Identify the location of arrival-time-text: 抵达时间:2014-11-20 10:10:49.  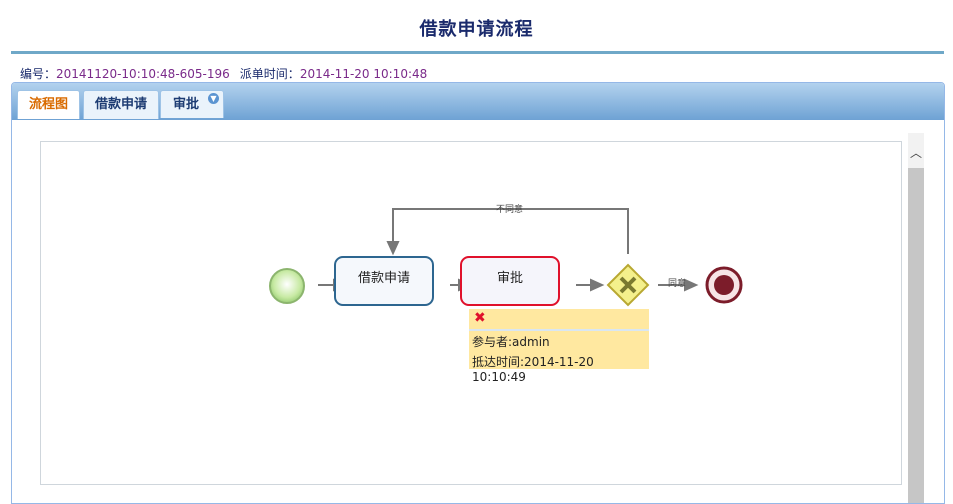
(533, 369).